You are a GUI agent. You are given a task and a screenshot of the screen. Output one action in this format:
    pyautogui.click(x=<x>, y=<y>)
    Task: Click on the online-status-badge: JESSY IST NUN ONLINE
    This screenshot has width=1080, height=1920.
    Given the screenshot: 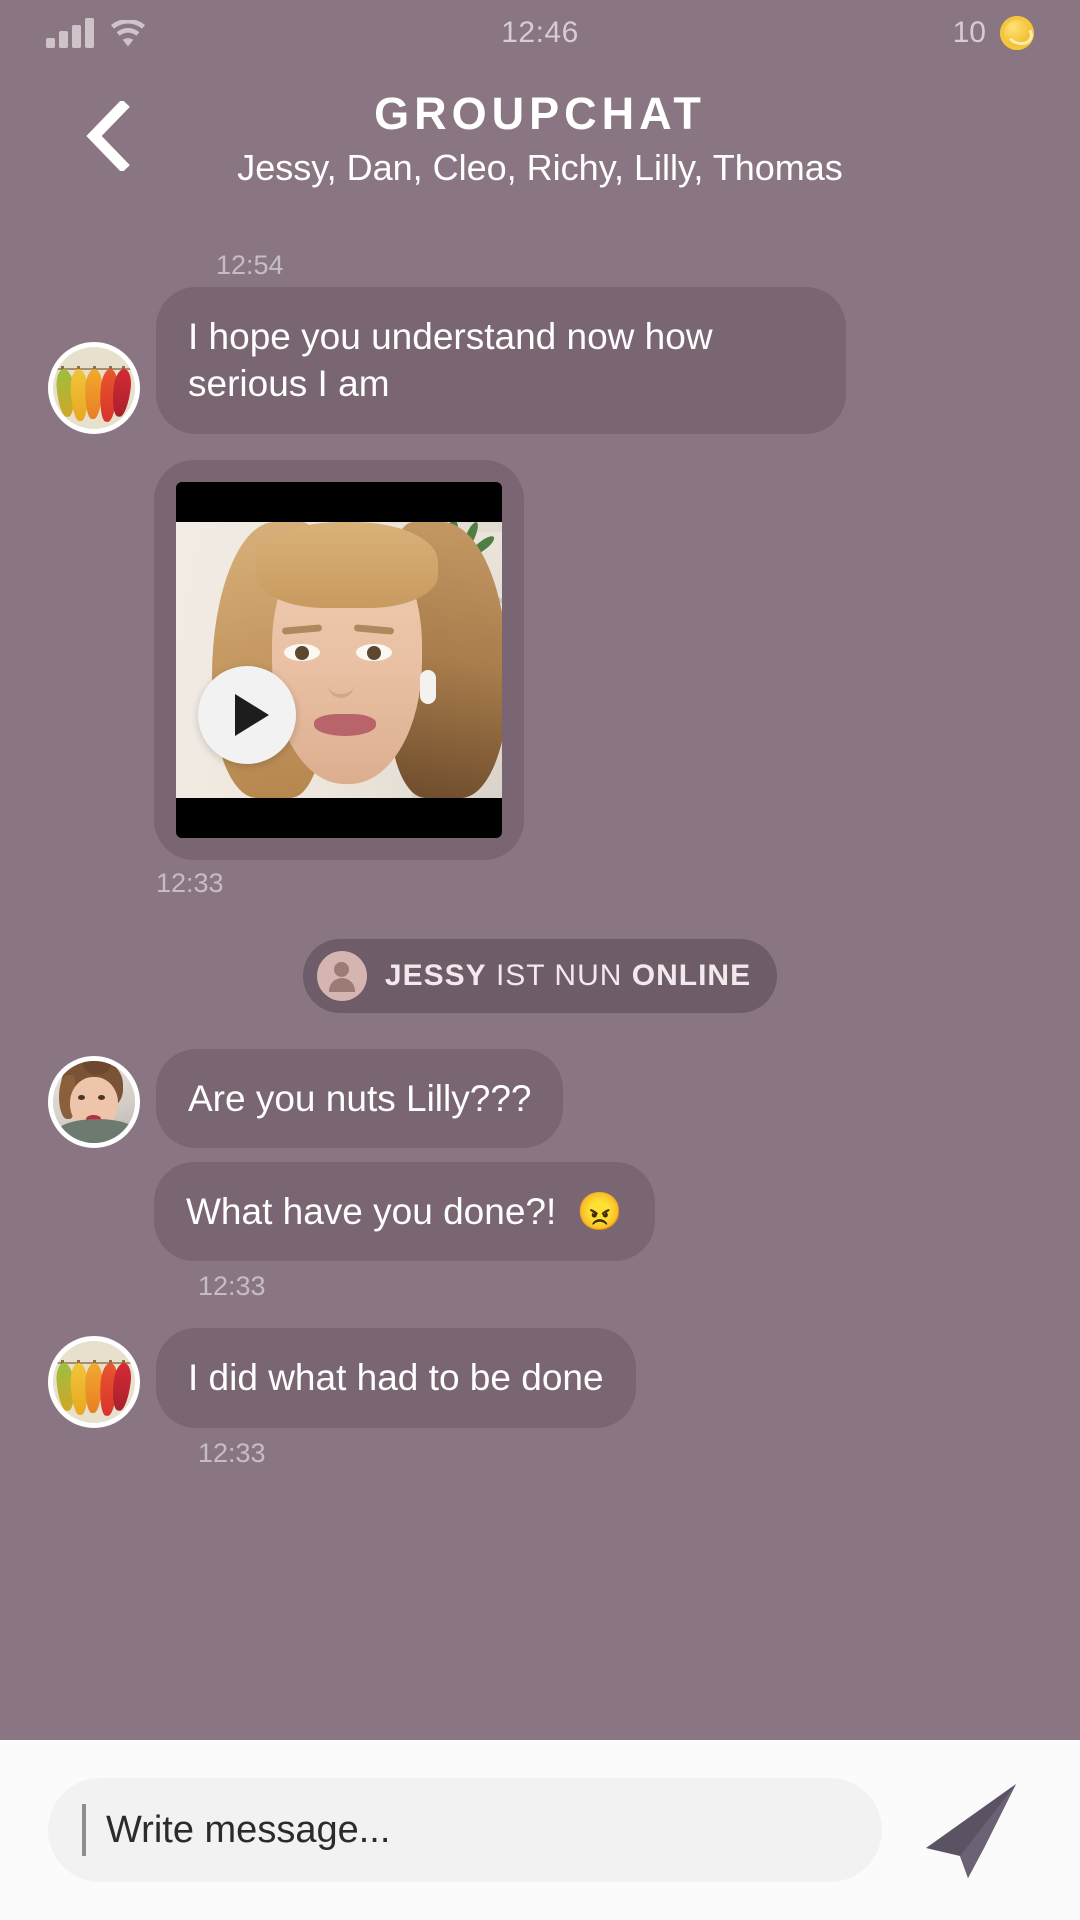 What is the action you would take?
    pyautogui.click(x=540, y=975)
    